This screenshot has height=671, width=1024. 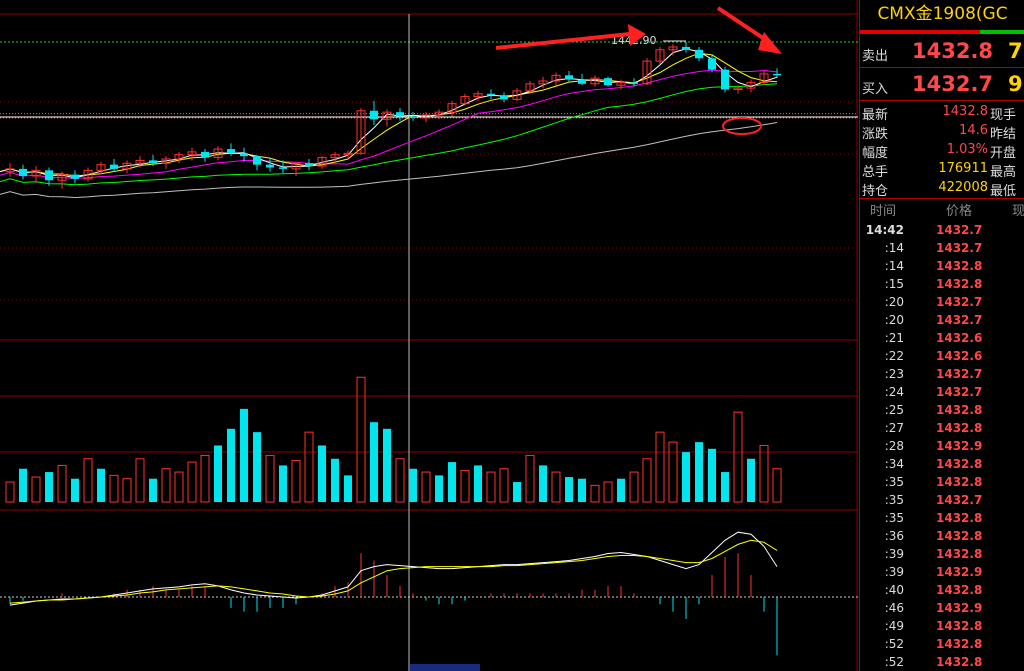 I want to click on tick-time: :35, so click(x=894, y=500).